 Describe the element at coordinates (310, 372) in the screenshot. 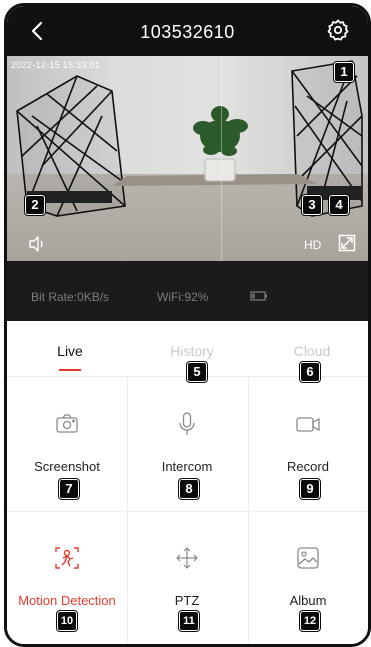

I see `callout-badge: 6` at that location.